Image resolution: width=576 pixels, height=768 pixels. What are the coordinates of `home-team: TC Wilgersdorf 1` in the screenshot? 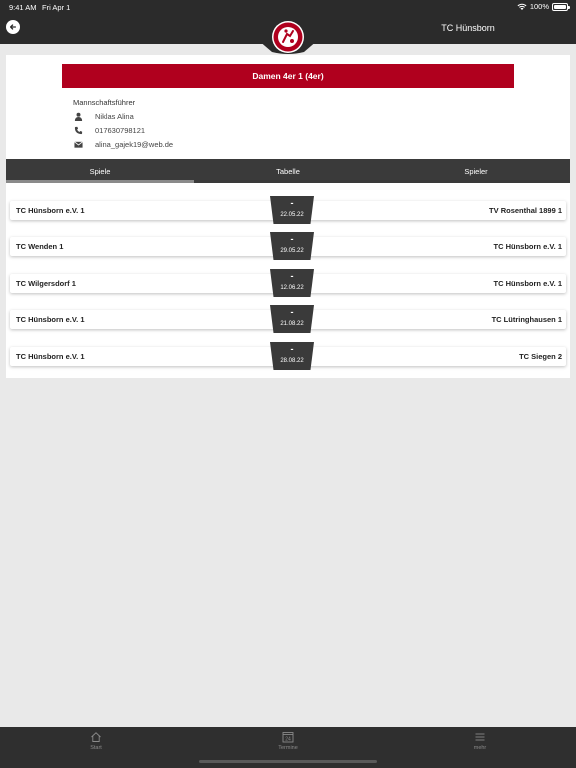 It's located at (46, 283).